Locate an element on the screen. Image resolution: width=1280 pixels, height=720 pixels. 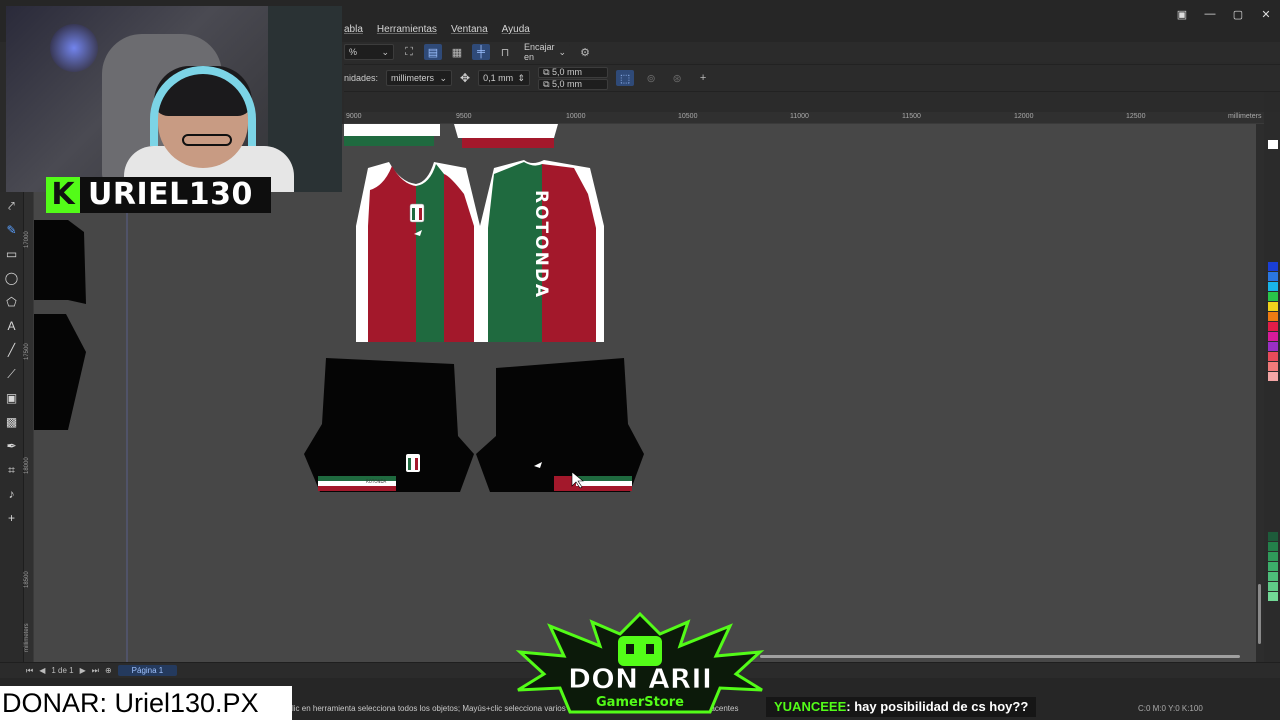
swatch-forest is located at coordinates (1273, 546).